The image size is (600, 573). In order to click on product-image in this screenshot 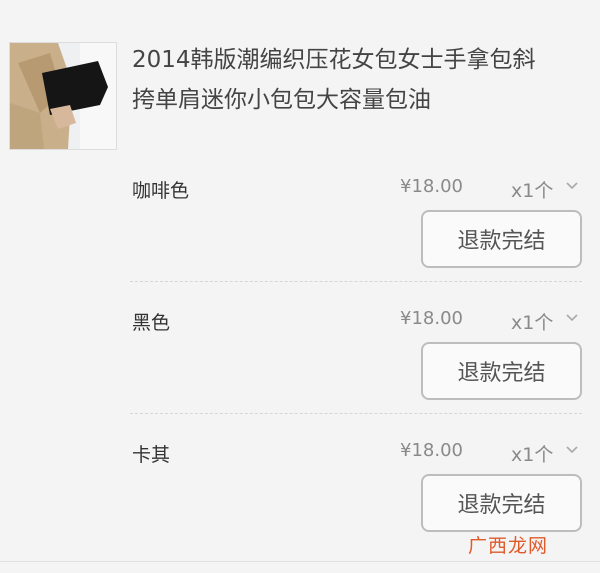, I will do `click(63, 96)`.